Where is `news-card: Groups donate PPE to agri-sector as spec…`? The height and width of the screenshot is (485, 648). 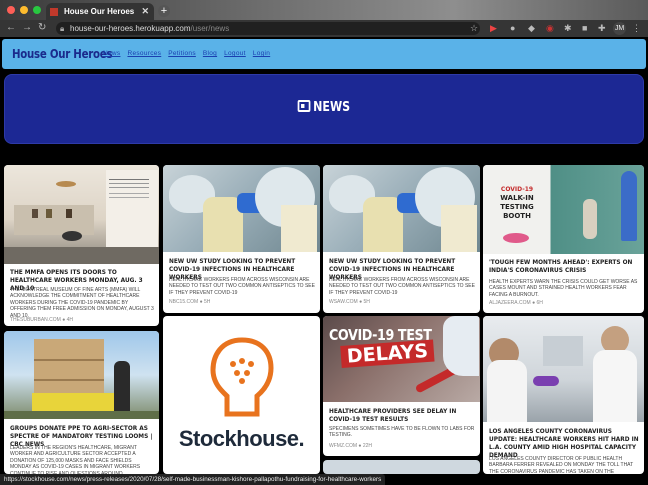 news-card: Groups donate PPE to agri-sector as spec… is located at coordinates (81, 402).